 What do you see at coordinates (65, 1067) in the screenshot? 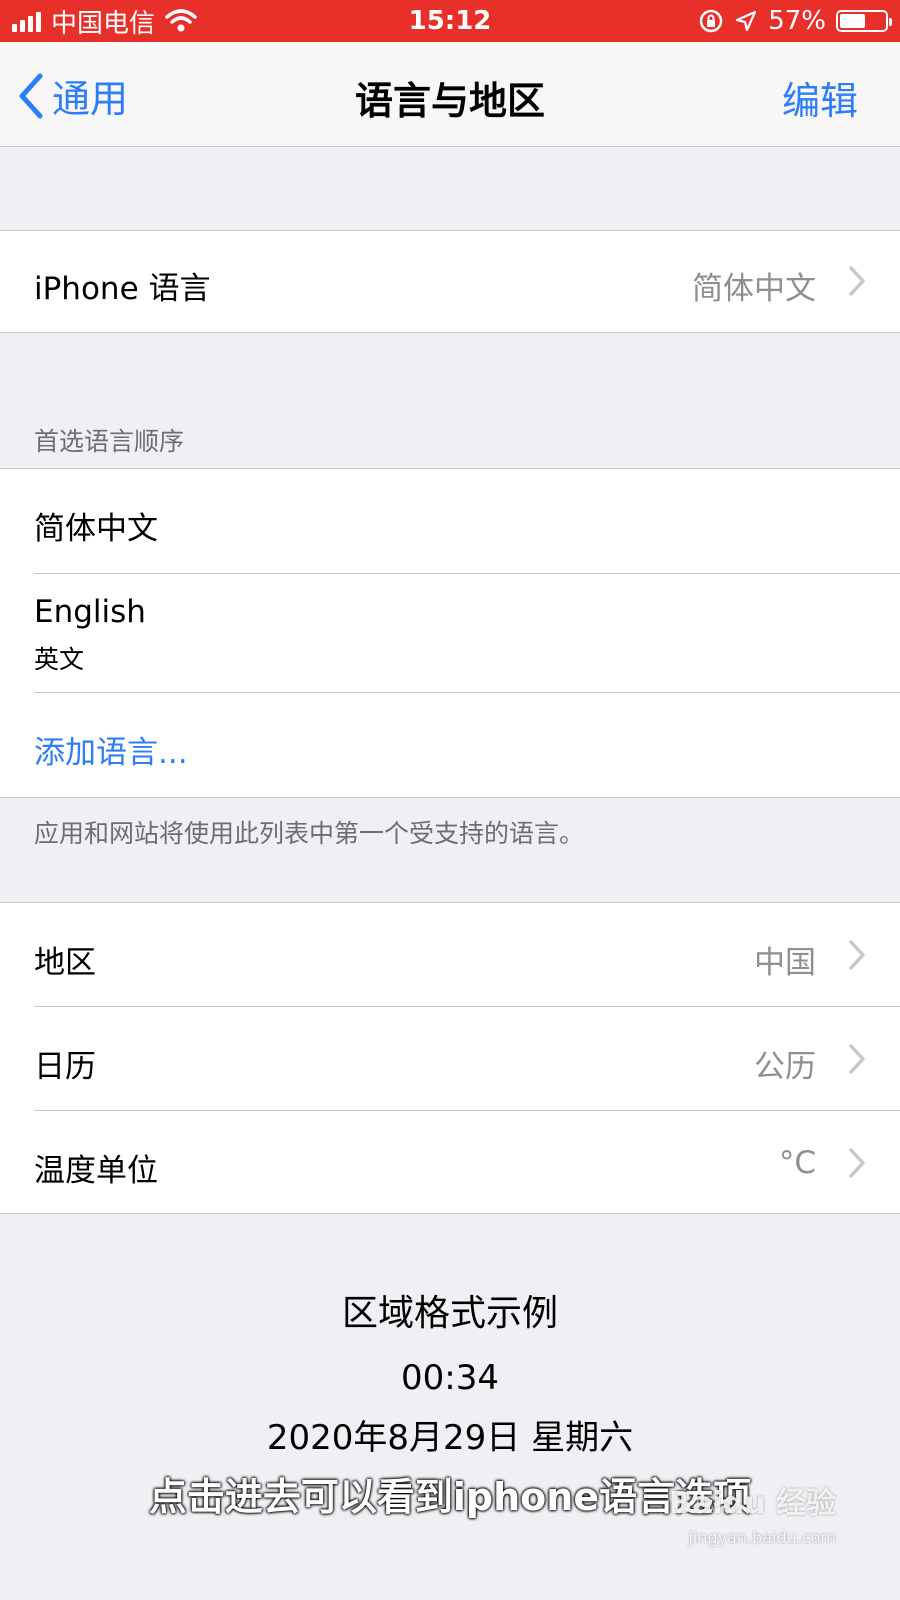
I see `calendar-label: 日历` at bounding box center [65, 1067].